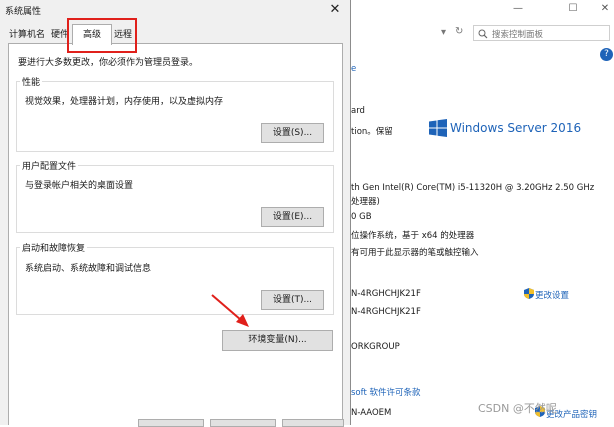  Describe the element at coordinates (606, 54) in the screenshot. I see `help-icon: ?` at that location.